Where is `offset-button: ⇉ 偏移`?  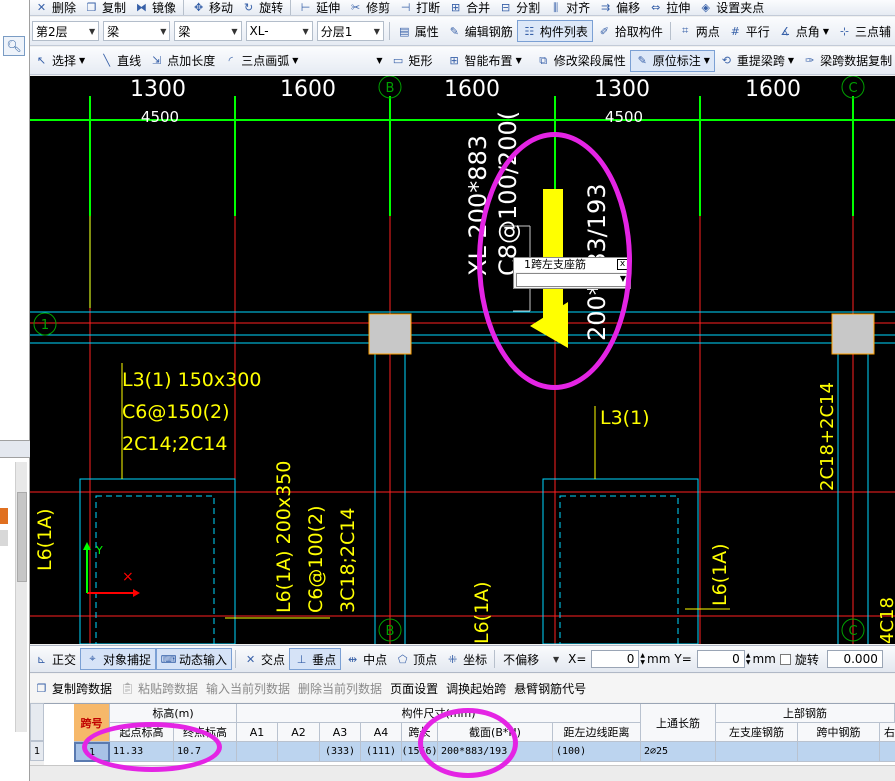 offset-button: ⇉ 偏移 is located at coordinates (619, 8).